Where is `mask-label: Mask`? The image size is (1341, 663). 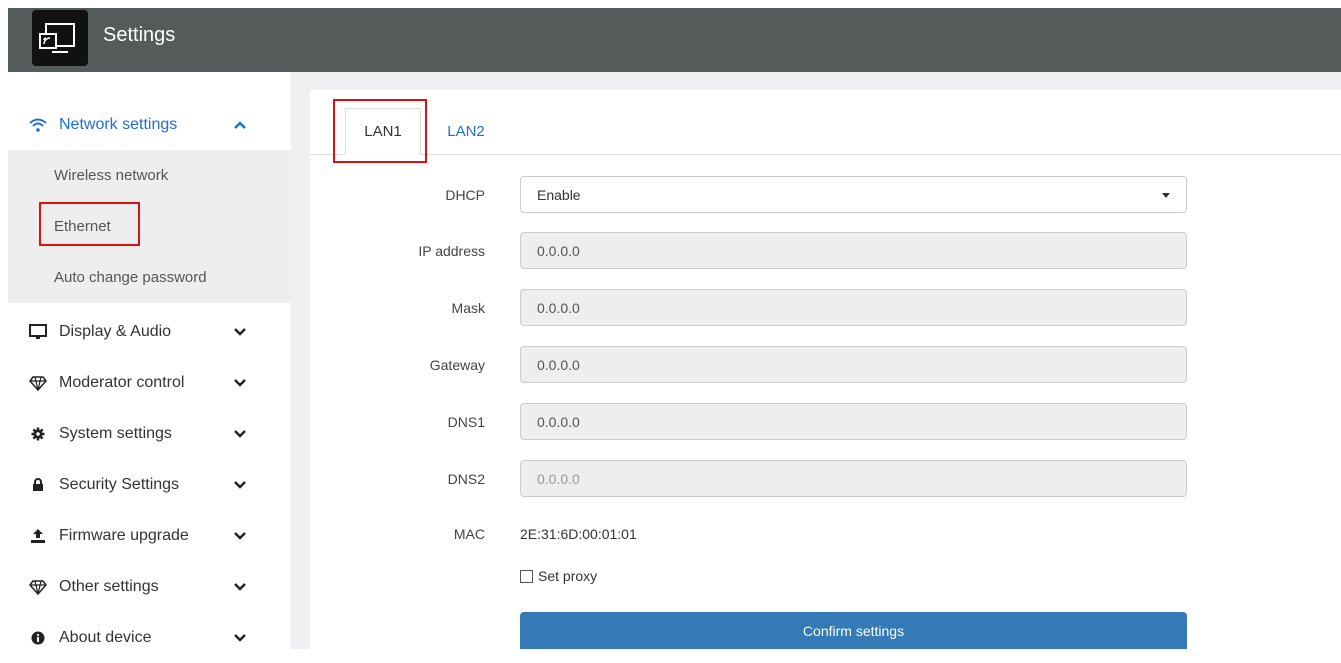
mask-label: Mask is located at coordinates (468, 308).